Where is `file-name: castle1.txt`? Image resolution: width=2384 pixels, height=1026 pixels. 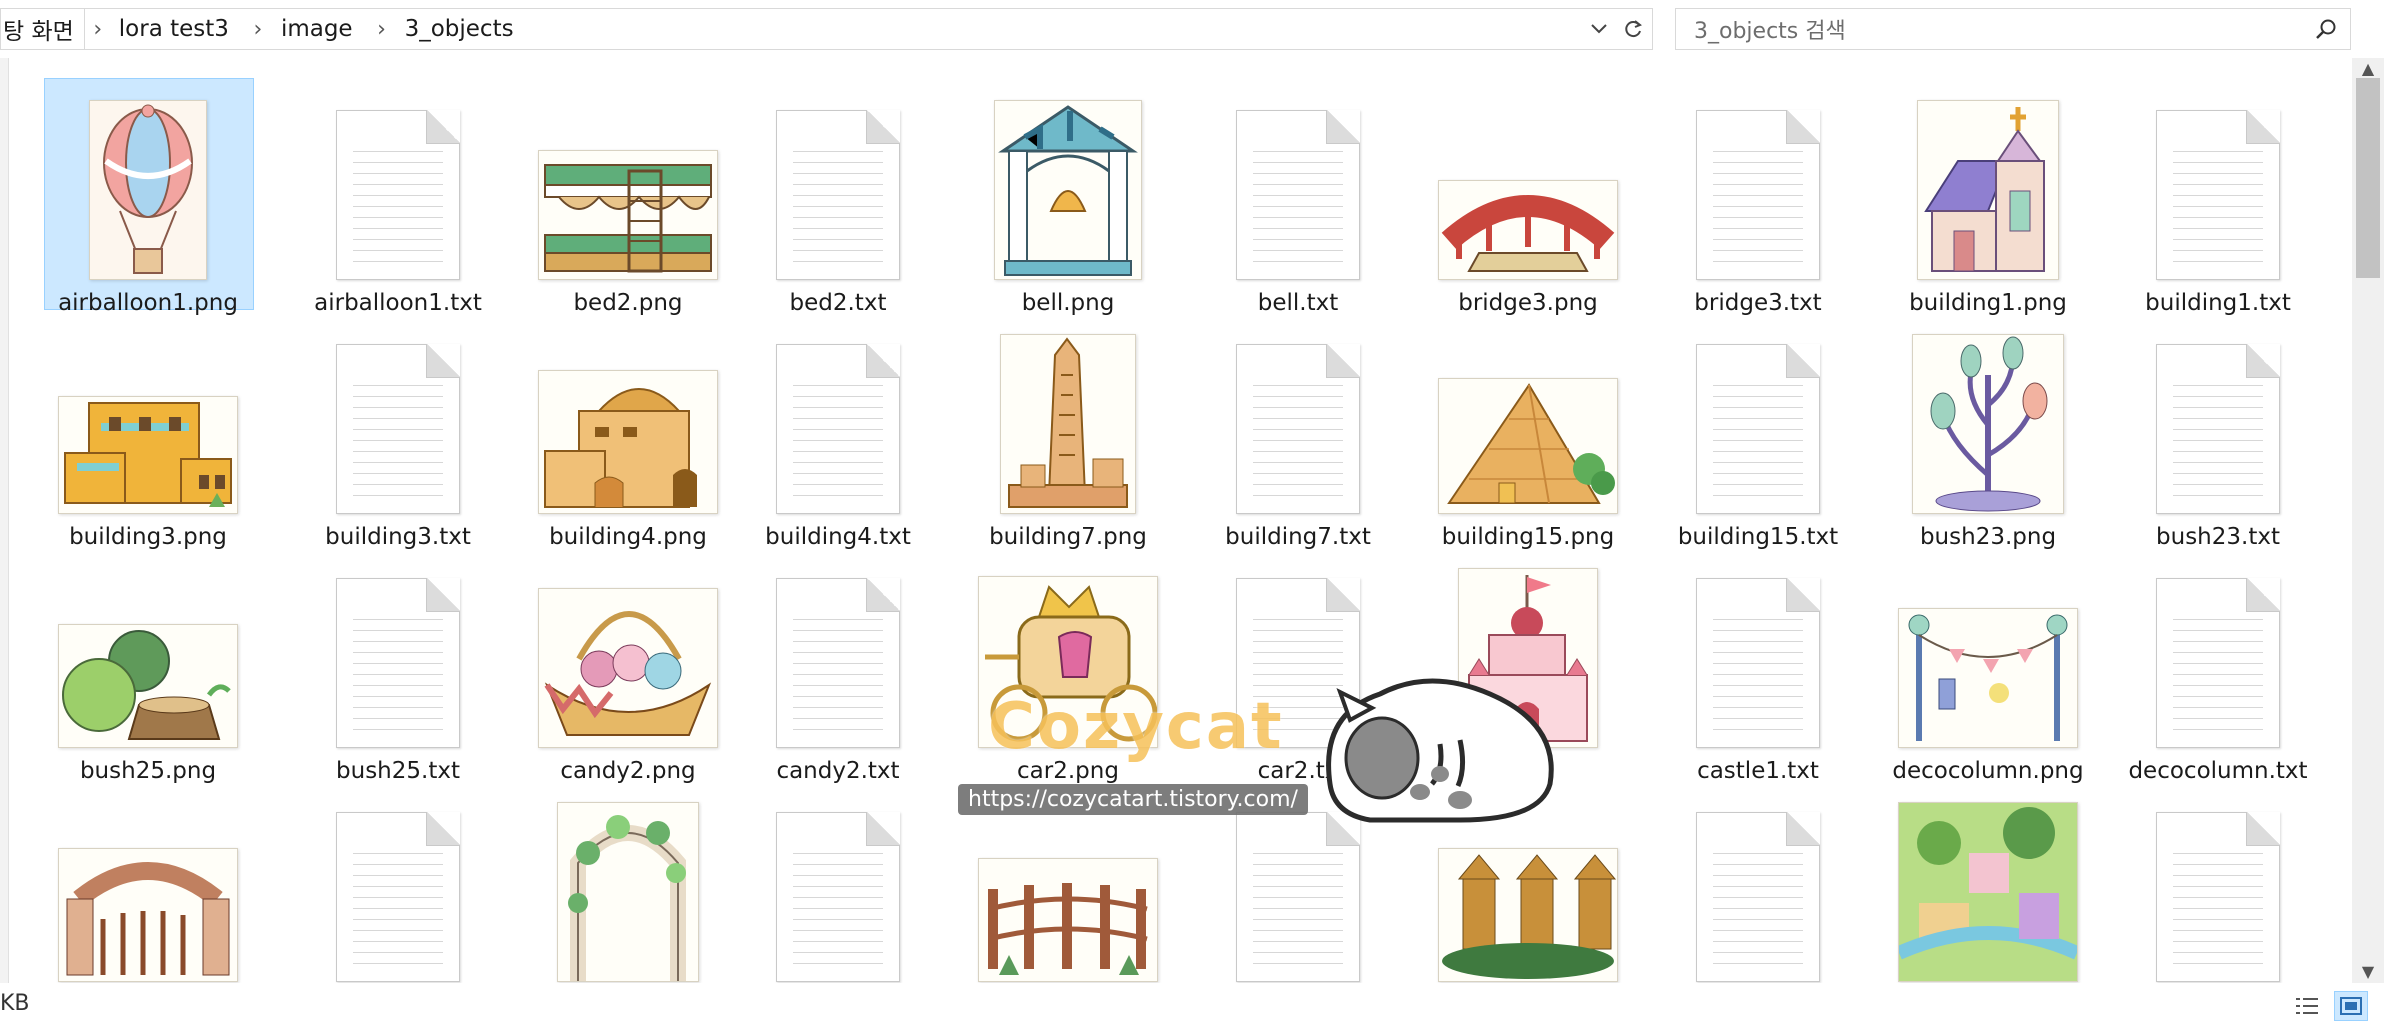
file-name: castle1.txt is located at coordinates (1758, 771).